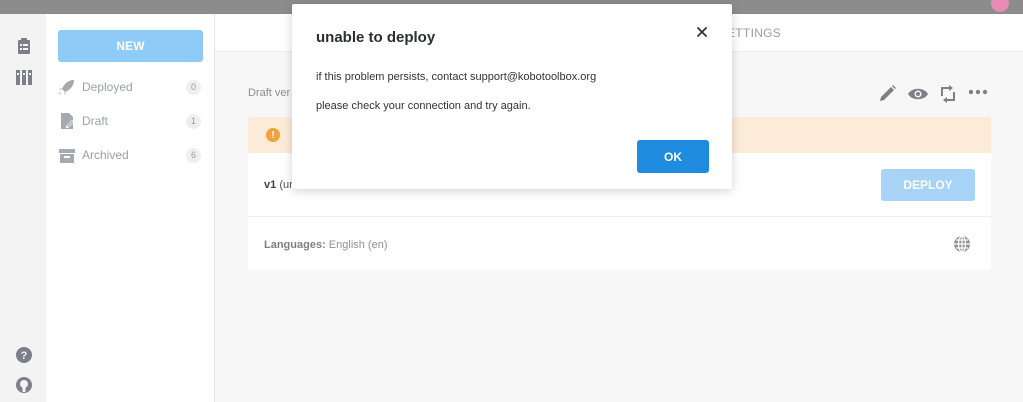 This screenshot has width=1023, height=402. I want to click on dialog-title: unable to deploy, so click(376, 37).